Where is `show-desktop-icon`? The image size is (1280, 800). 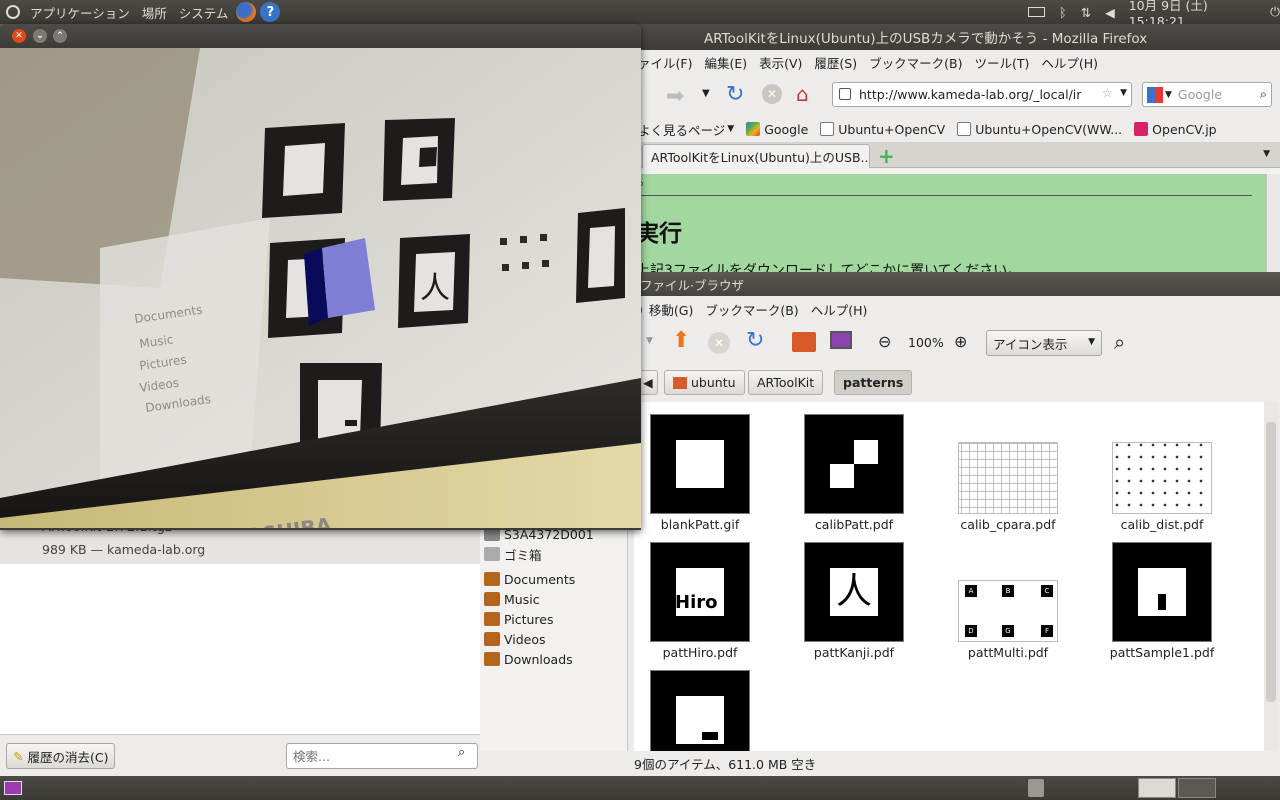 show-desktop-icon is located at coordinates (13, 788).